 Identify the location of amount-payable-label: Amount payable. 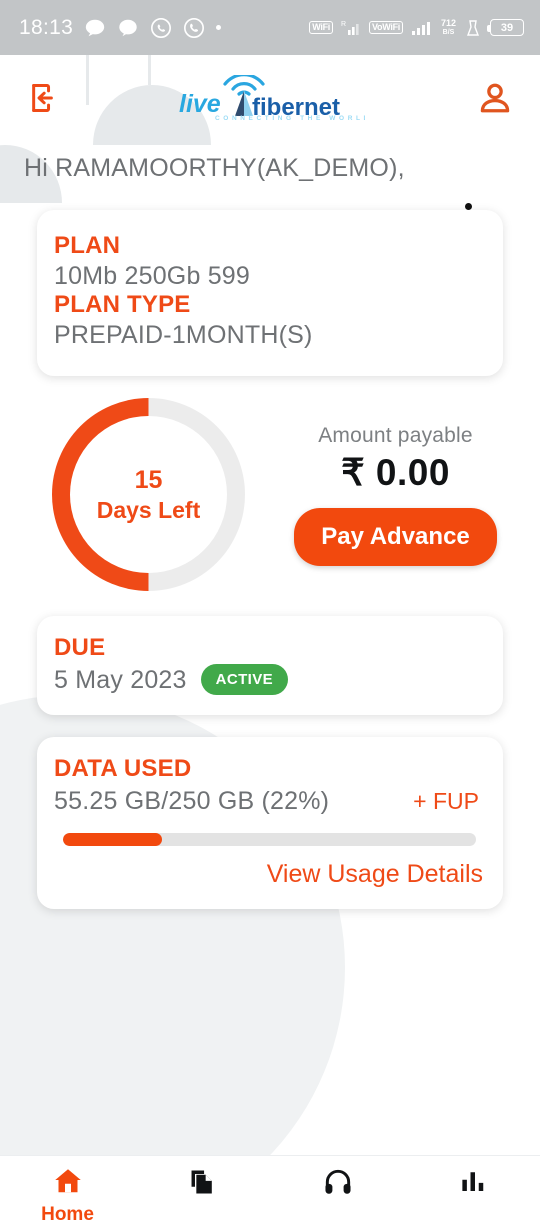
(395, 435).